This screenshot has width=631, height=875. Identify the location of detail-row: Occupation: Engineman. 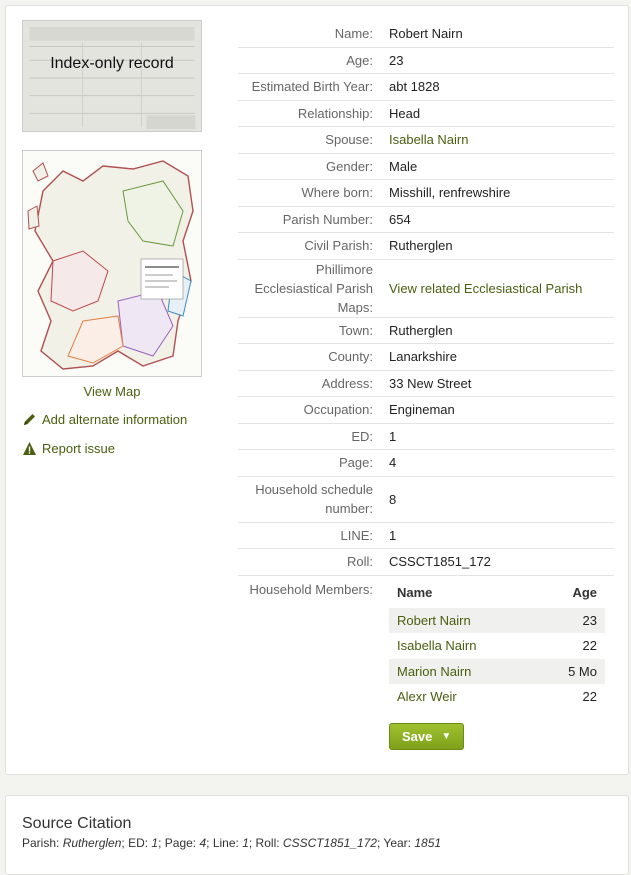
(426, 409).